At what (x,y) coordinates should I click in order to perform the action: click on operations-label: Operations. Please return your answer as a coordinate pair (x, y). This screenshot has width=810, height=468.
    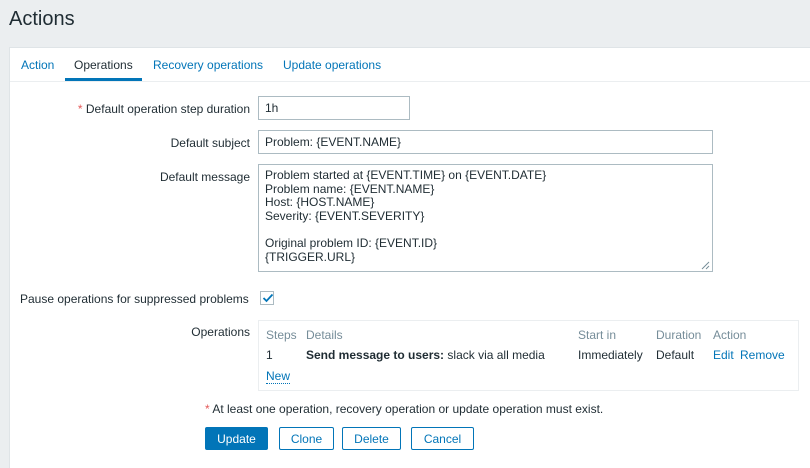
    Looking at the image, I should click on (220, 332).